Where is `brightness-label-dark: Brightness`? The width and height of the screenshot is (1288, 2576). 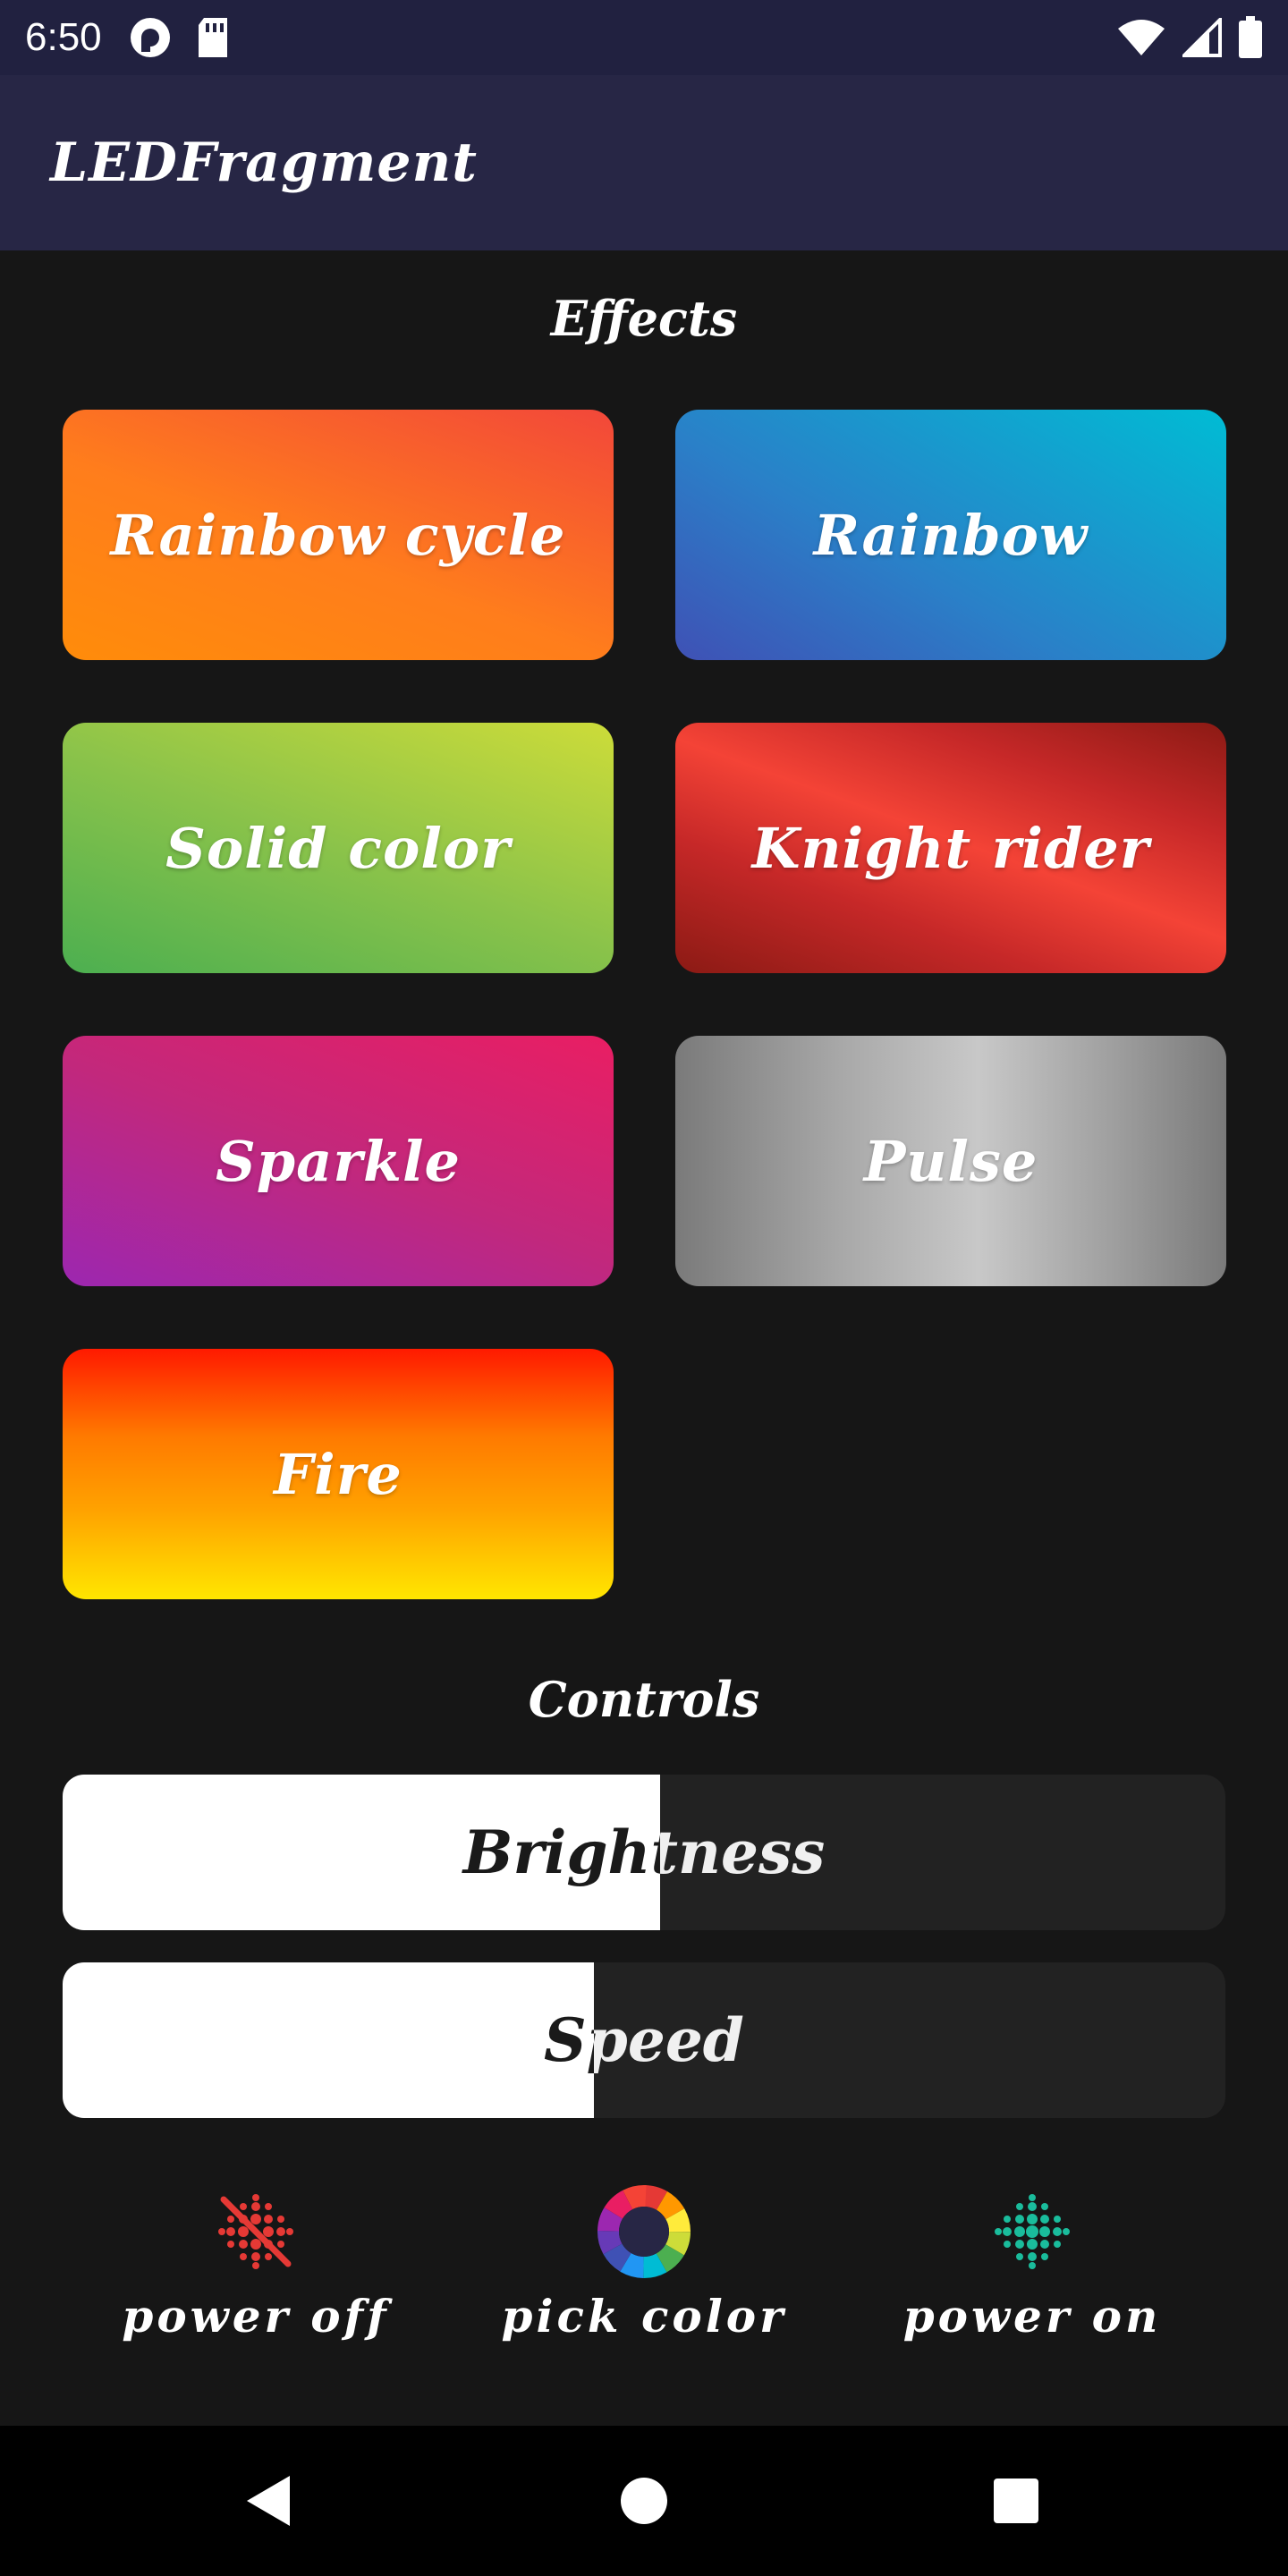
brightness-label-dark: Brightness is located at coordinates (561, 1852).